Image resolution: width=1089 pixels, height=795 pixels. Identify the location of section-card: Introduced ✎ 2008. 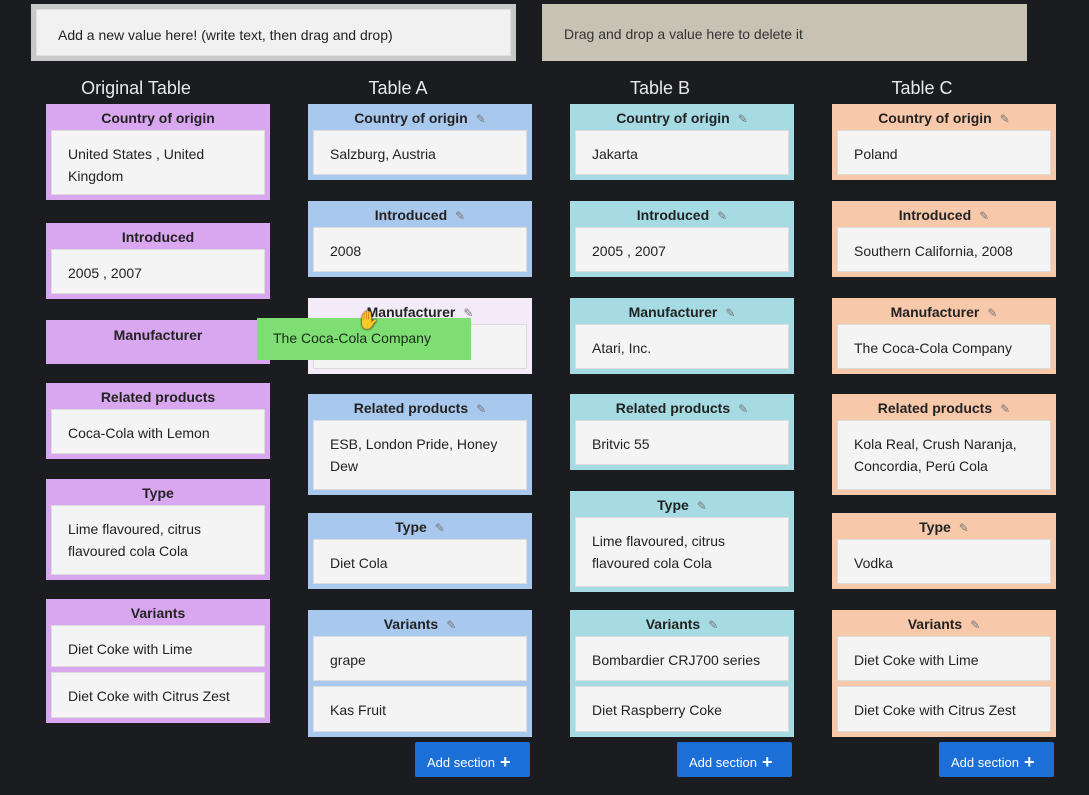
(420, 239).